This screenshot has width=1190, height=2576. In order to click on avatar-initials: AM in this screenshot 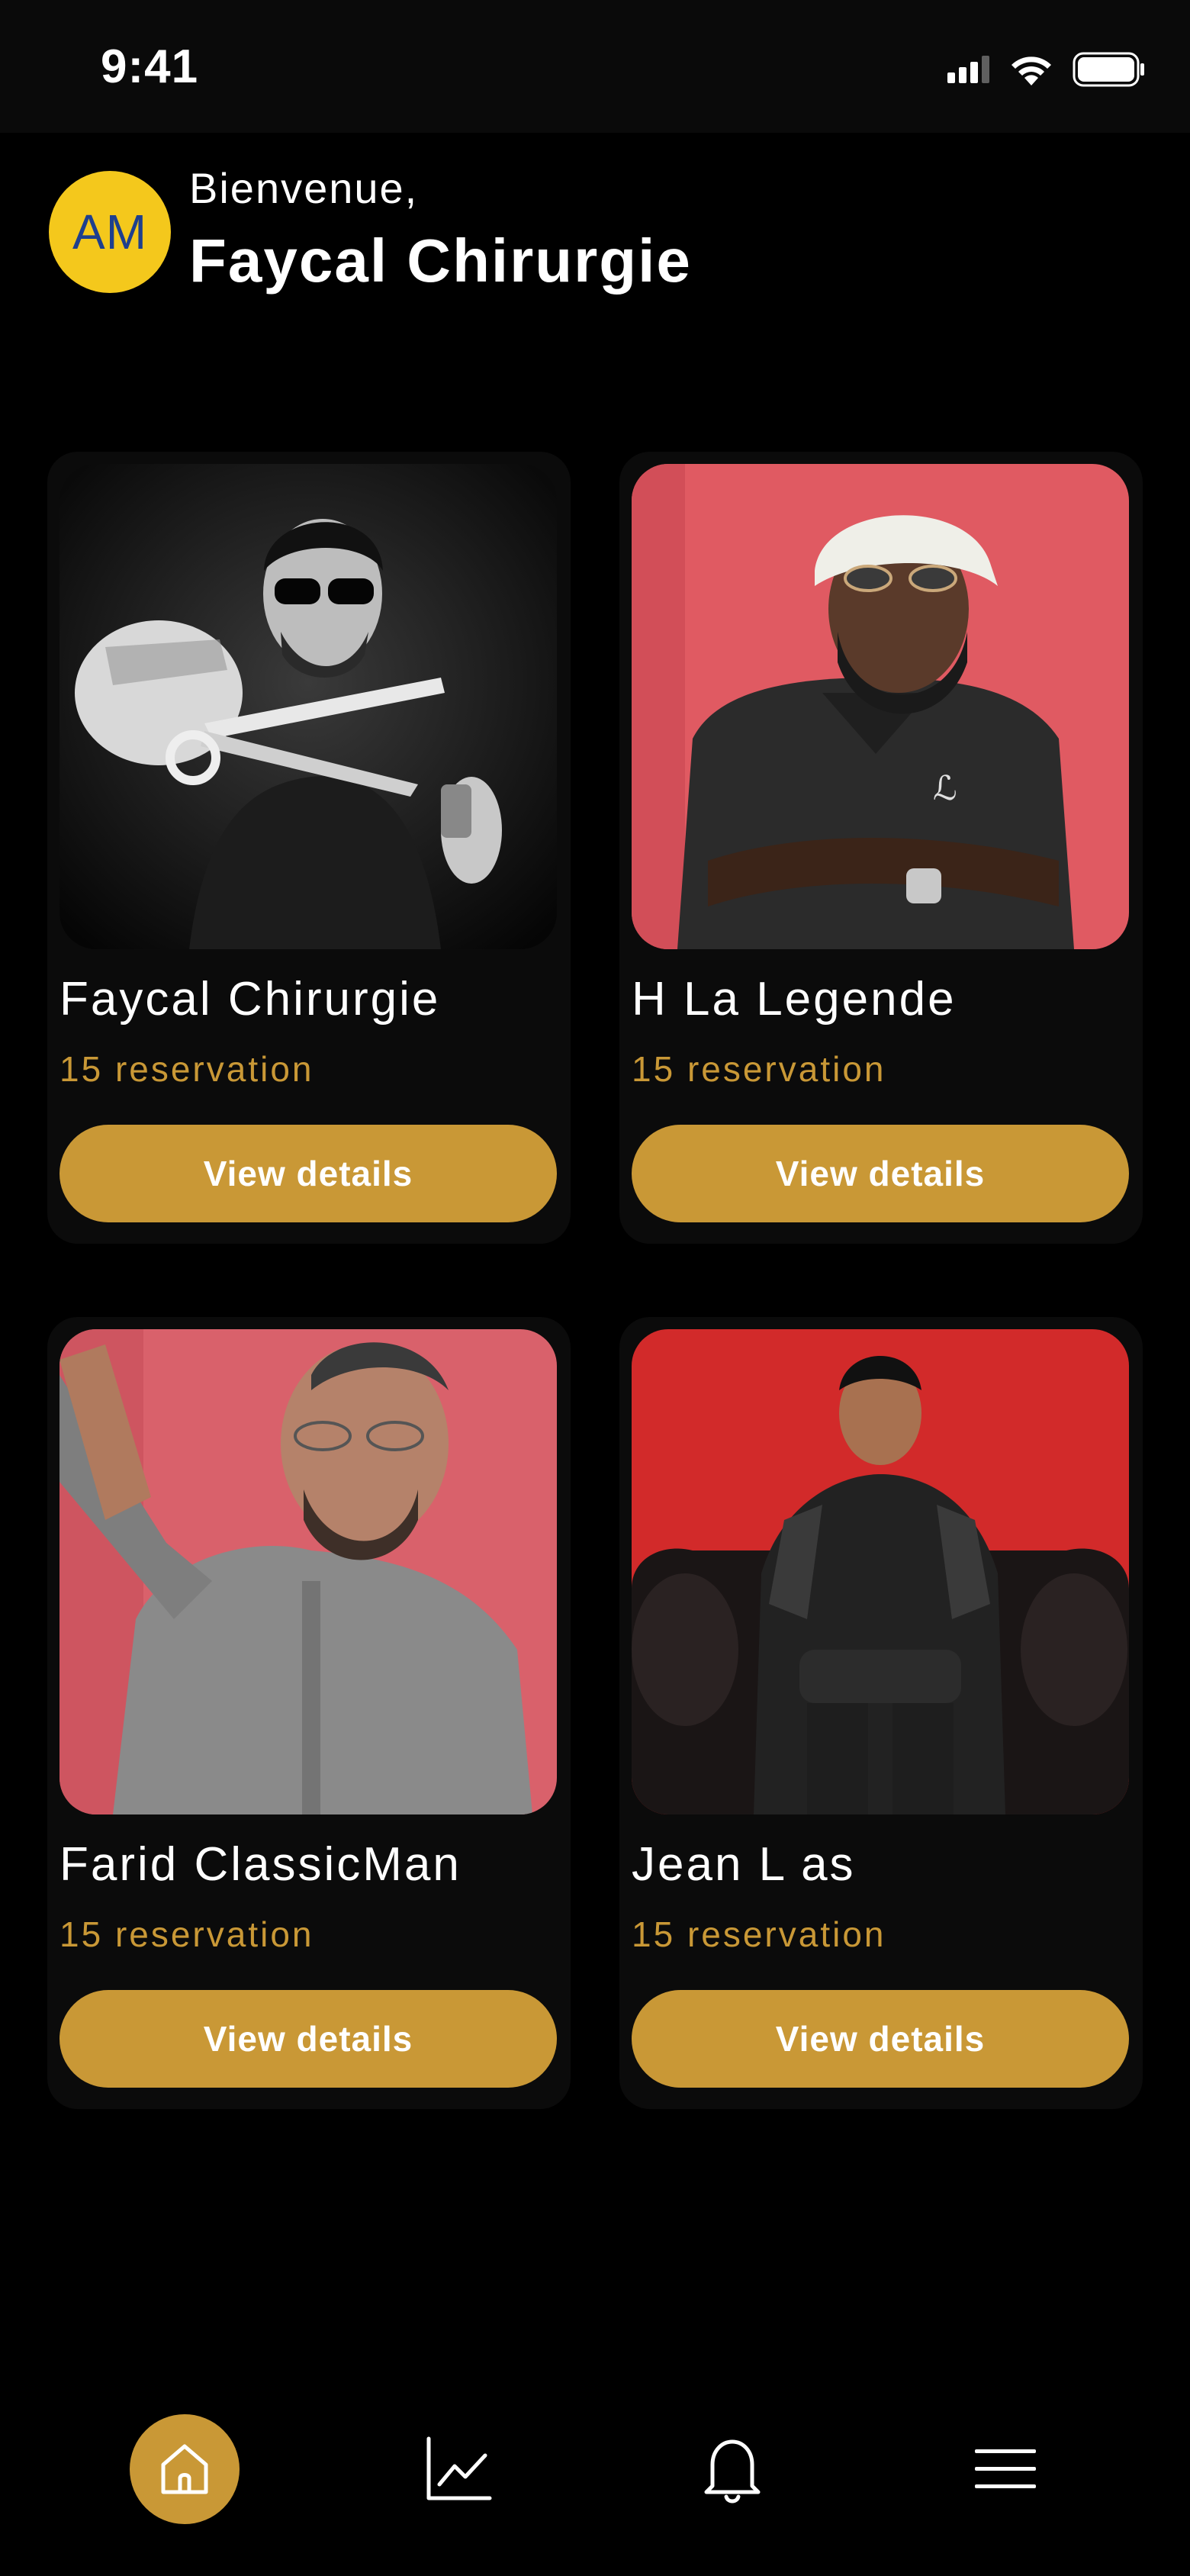, I will do `click(109, 231)`.